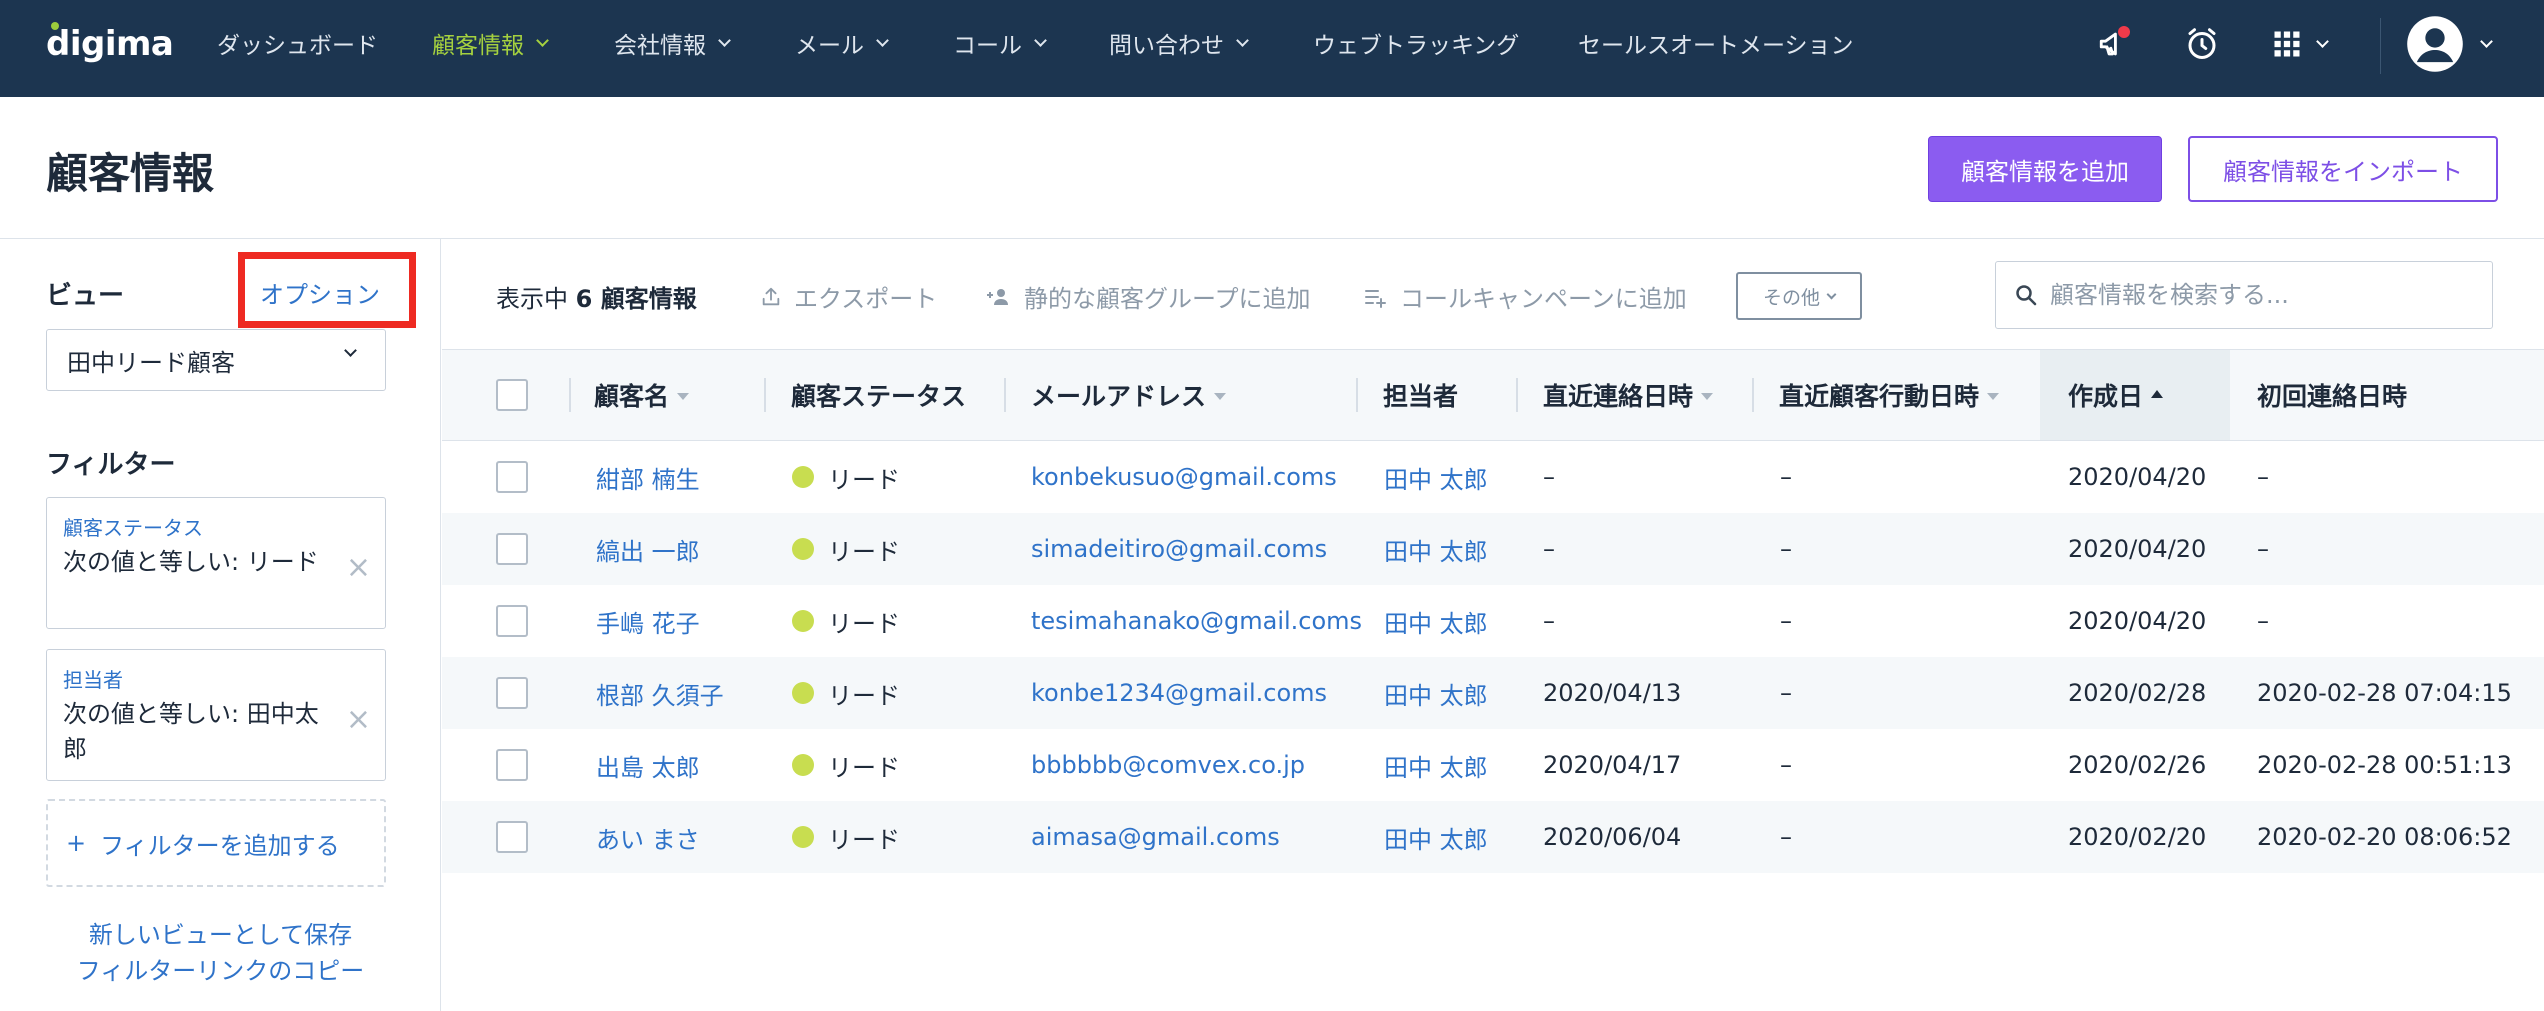  I want to click on user-avatar-icon, so click(2435, 44).